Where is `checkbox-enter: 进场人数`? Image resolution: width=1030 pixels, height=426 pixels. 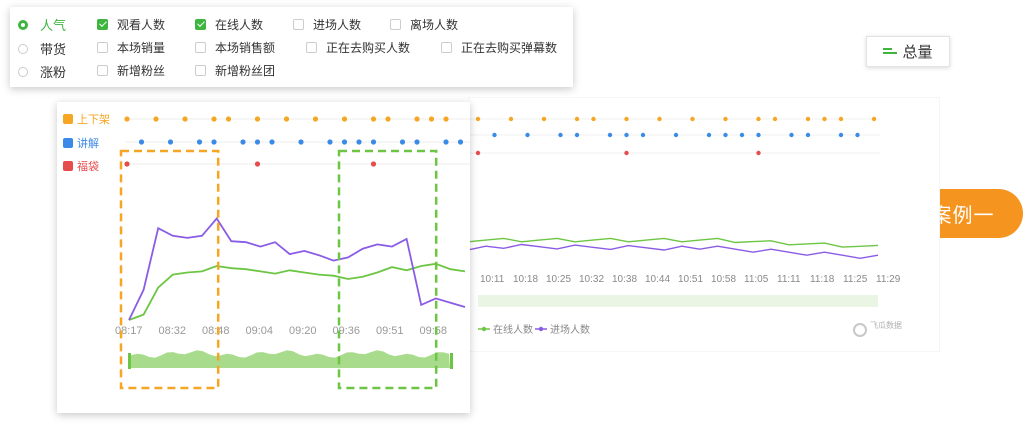 checkbox-enter: 进场人数 is located at coordinates (327, 24).